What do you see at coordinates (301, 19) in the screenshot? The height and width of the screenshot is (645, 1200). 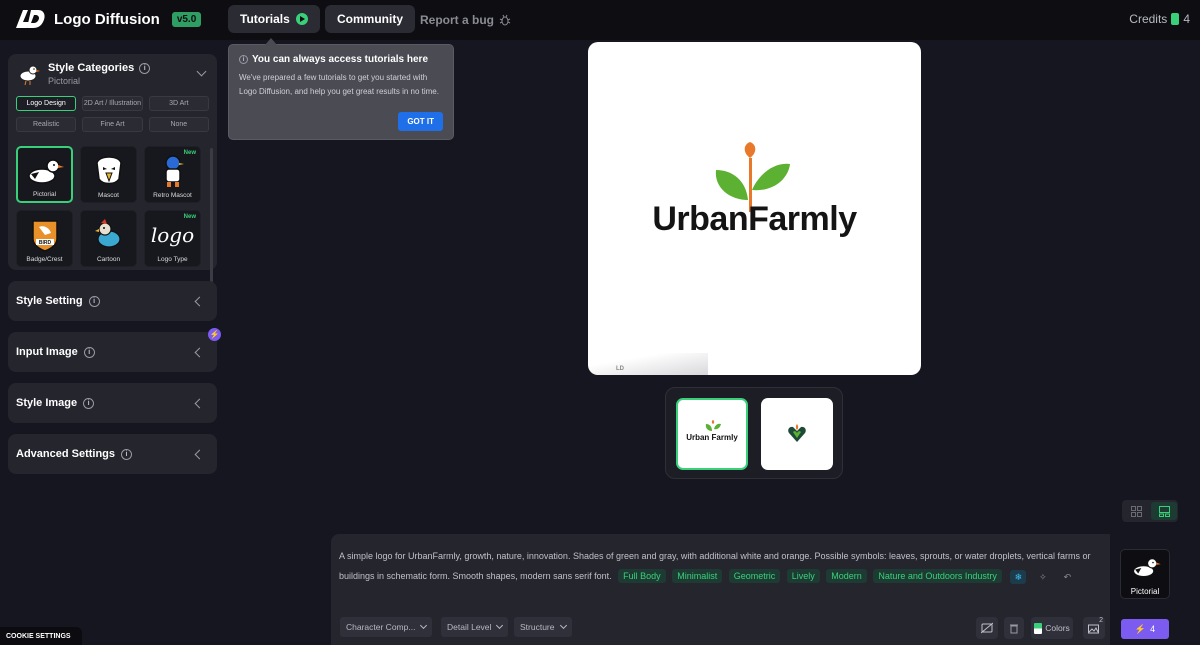 I see `play-icon` at bounding box center [301, 19].